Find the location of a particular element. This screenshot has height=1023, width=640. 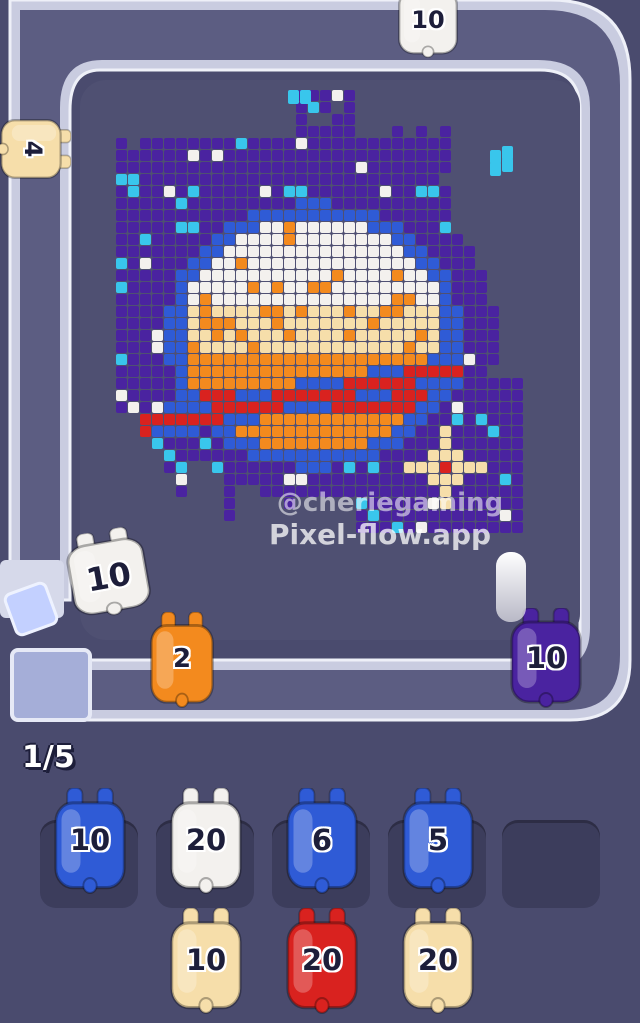

queue-piece-4: 5 is located at coordinates (438, 841).